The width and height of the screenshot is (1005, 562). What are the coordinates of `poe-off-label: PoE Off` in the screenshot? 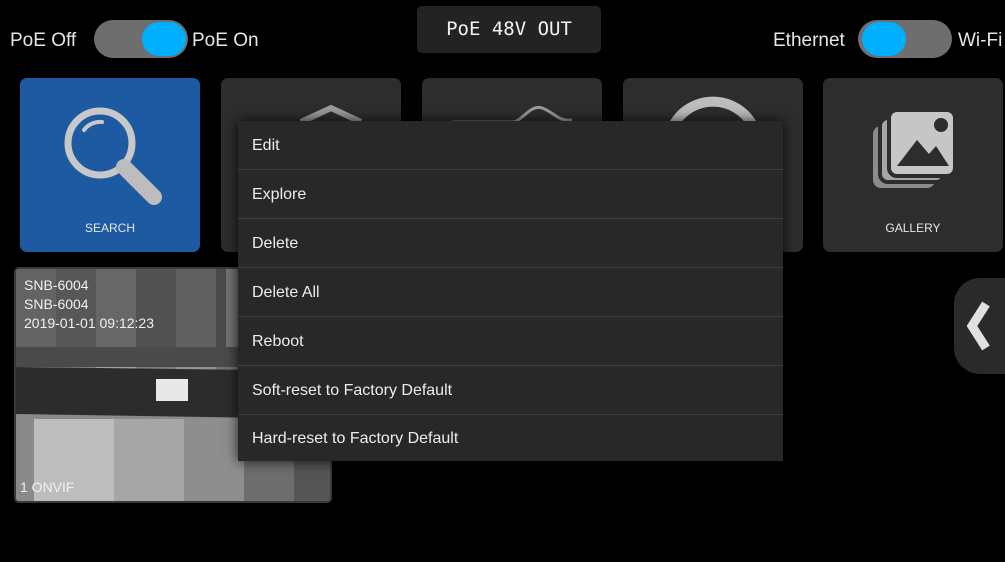 It's located at (43, 40).